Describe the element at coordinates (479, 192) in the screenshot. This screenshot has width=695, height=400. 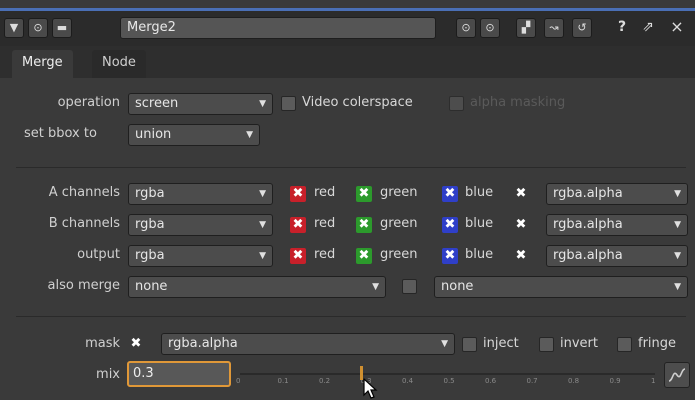
I see `a-blue-label: blue` at that location.